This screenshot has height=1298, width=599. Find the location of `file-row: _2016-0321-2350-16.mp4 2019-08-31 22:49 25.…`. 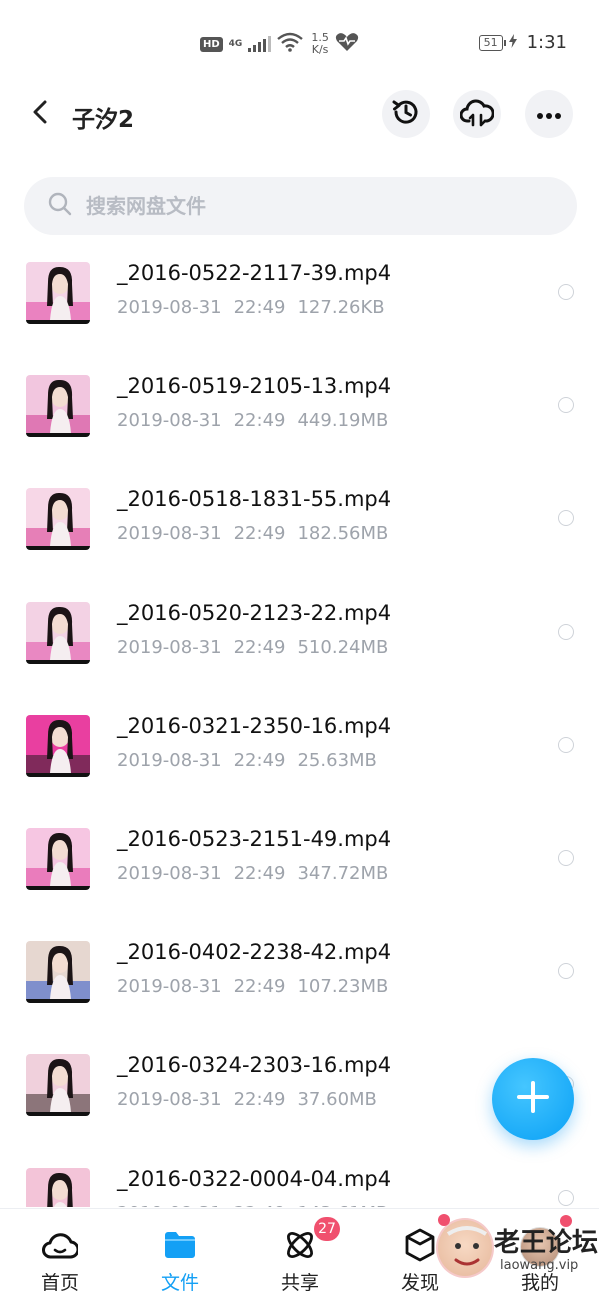

file-row: _2016-0321-2350-16.mp4 2019-08-31 22:49 25.… is located at coordinates (299, 756).